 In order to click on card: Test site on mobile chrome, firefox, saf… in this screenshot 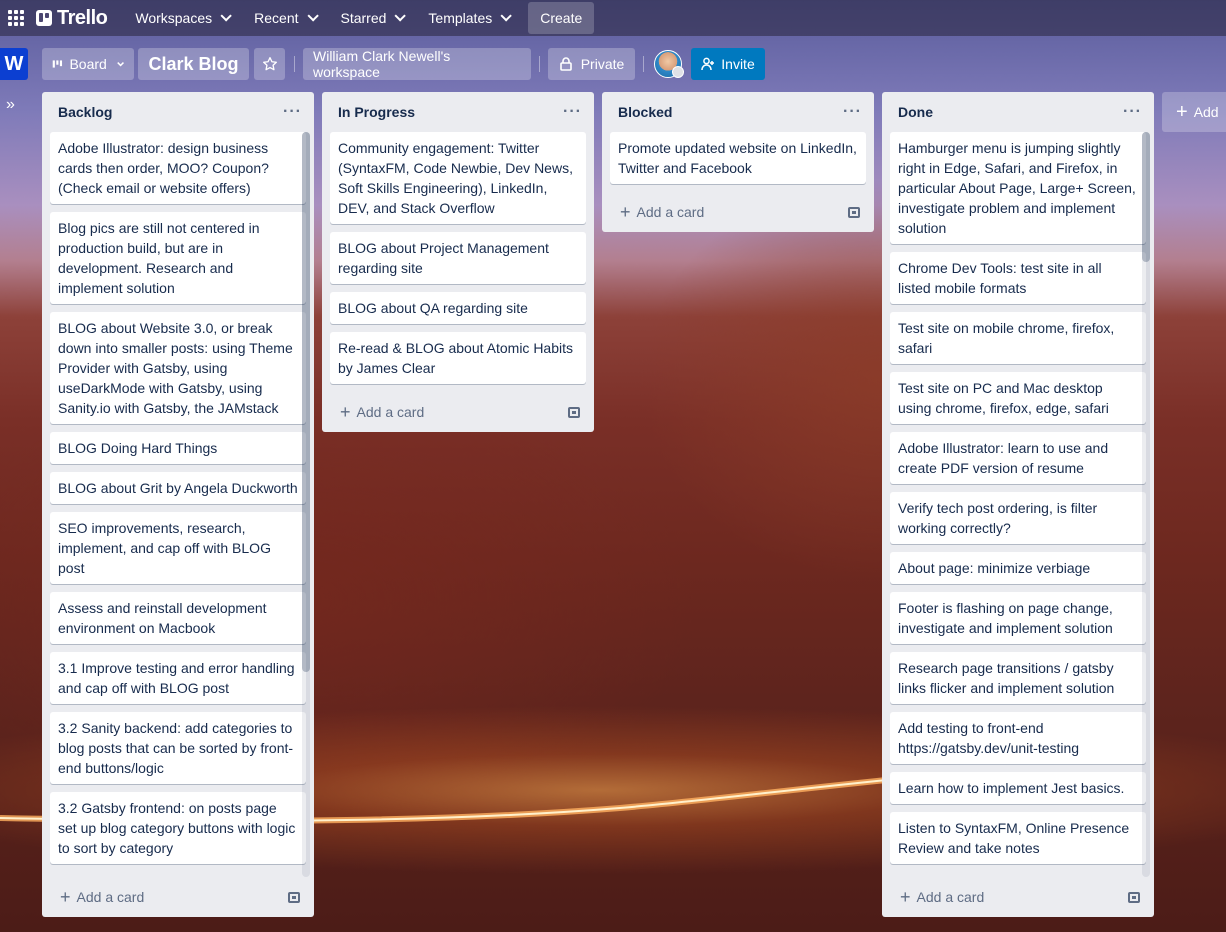, I will do `click(1018, 338)`.